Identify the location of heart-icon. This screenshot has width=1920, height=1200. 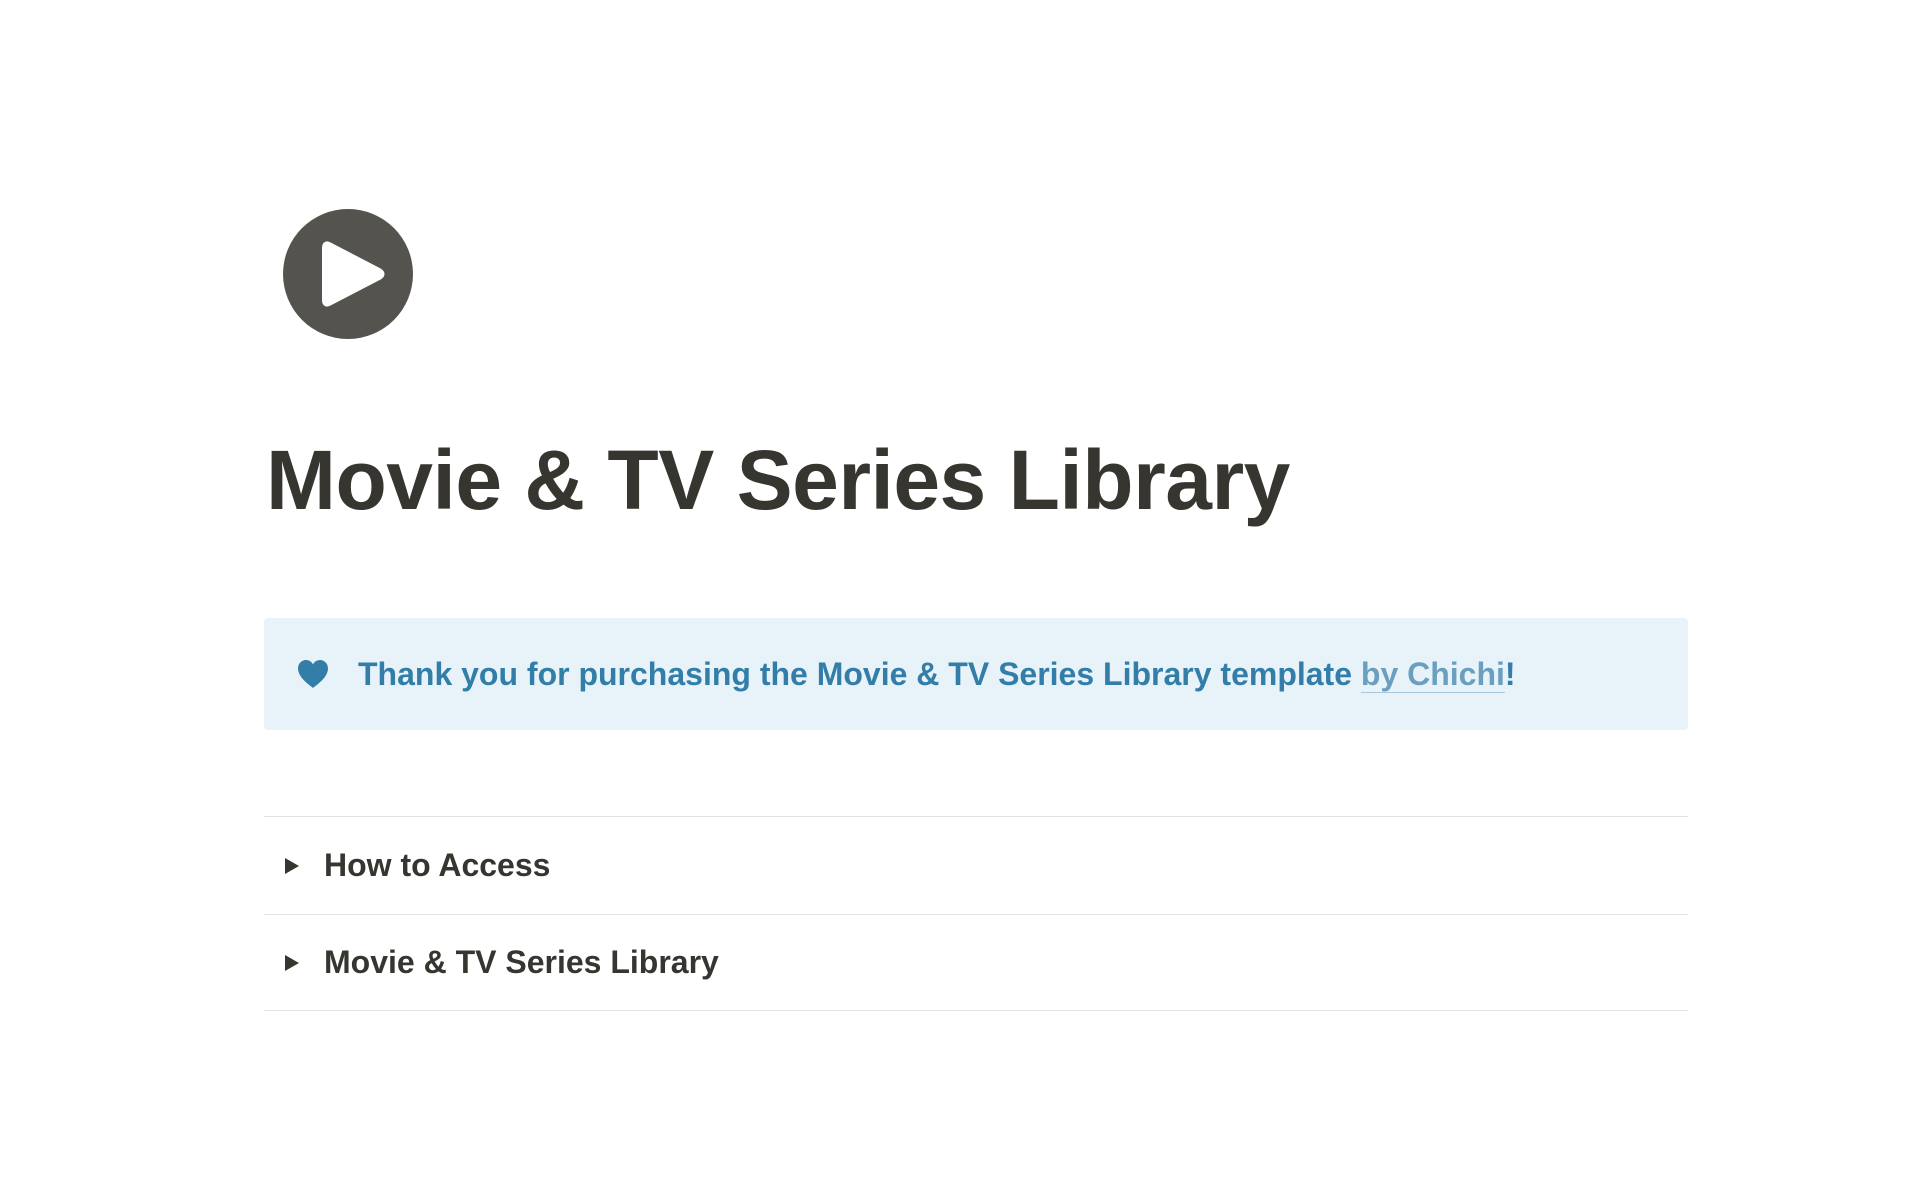
(313, 674).